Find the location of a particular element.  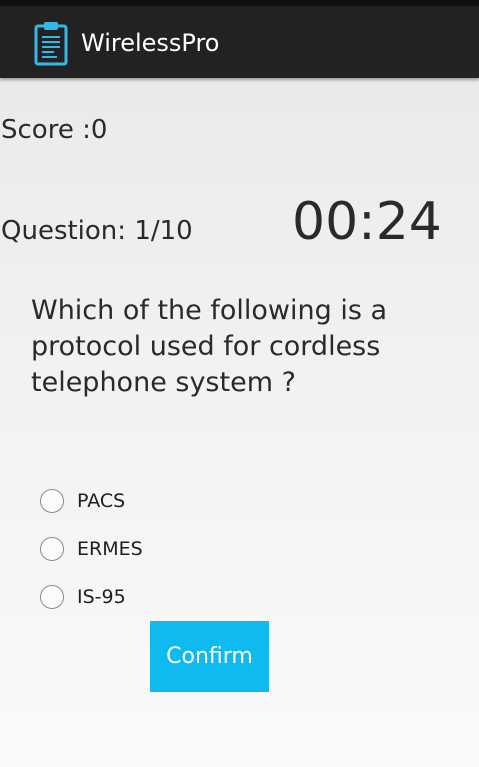

answer-option-label: PACS is located at coordinates (101, 501).